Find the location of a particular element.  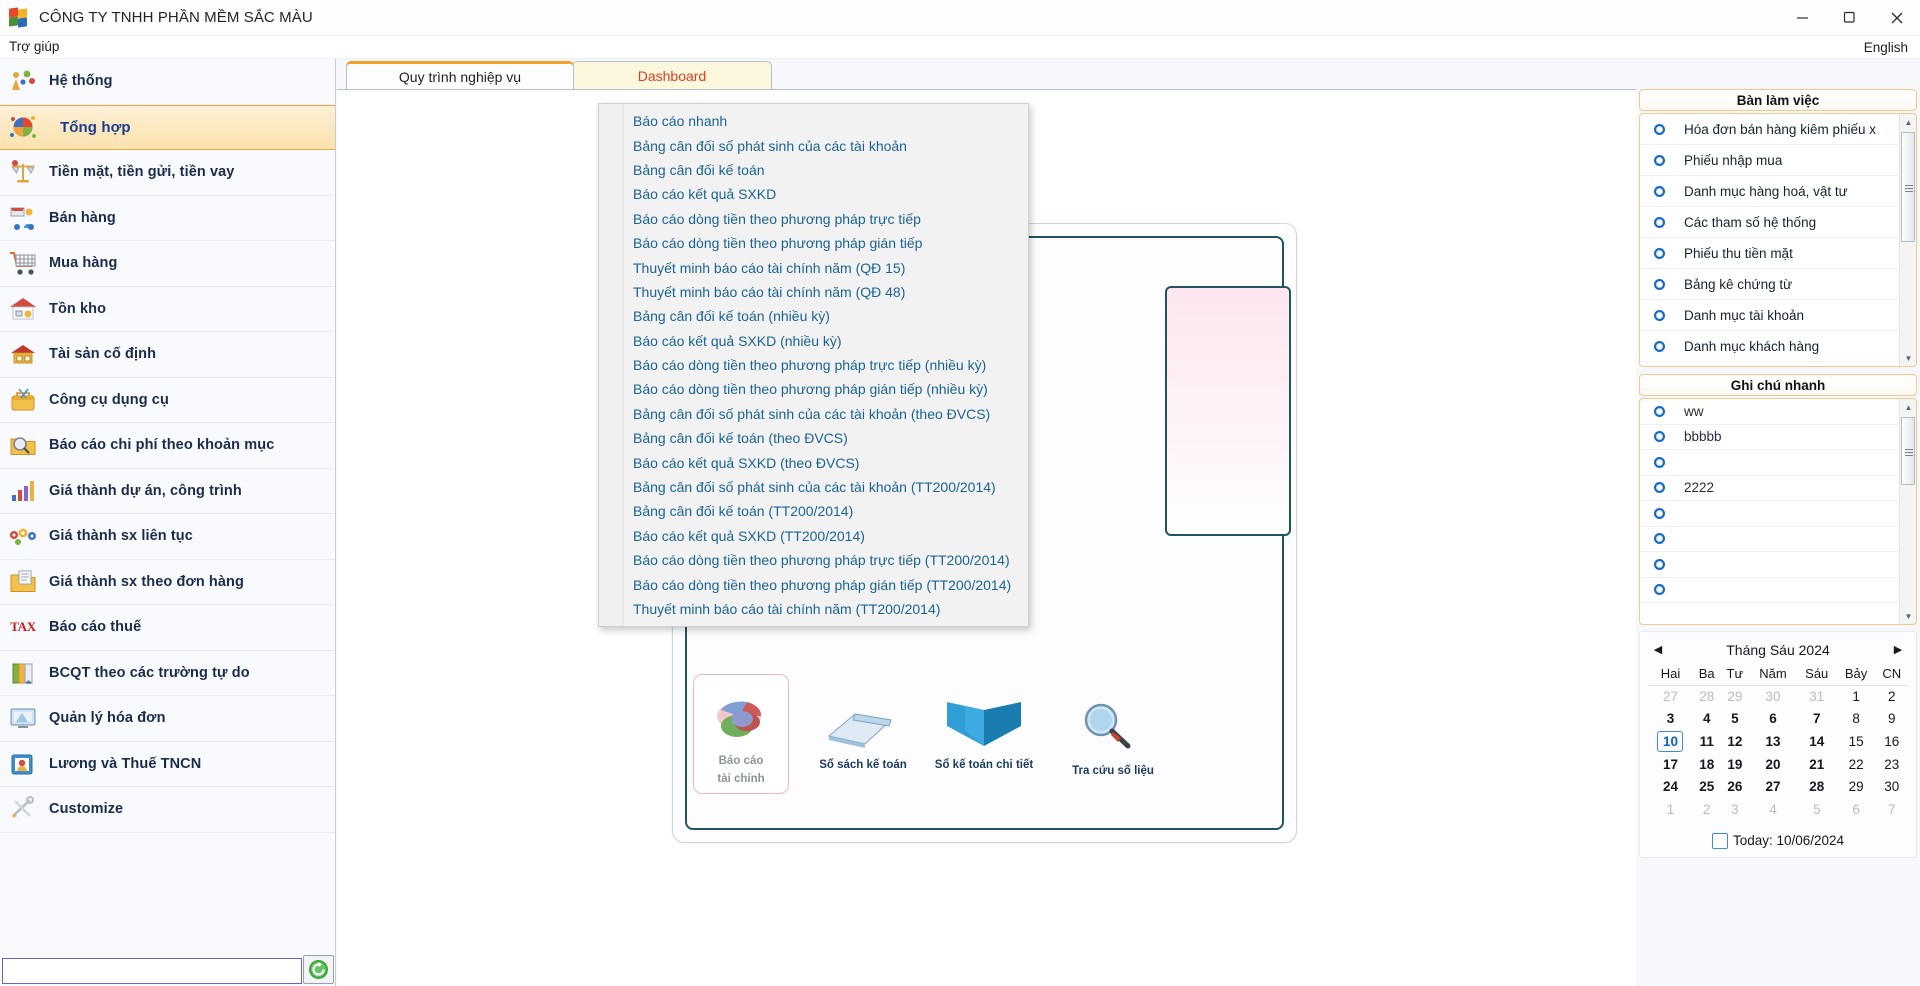

search-data-icon is located at coordinates (1106, 728).